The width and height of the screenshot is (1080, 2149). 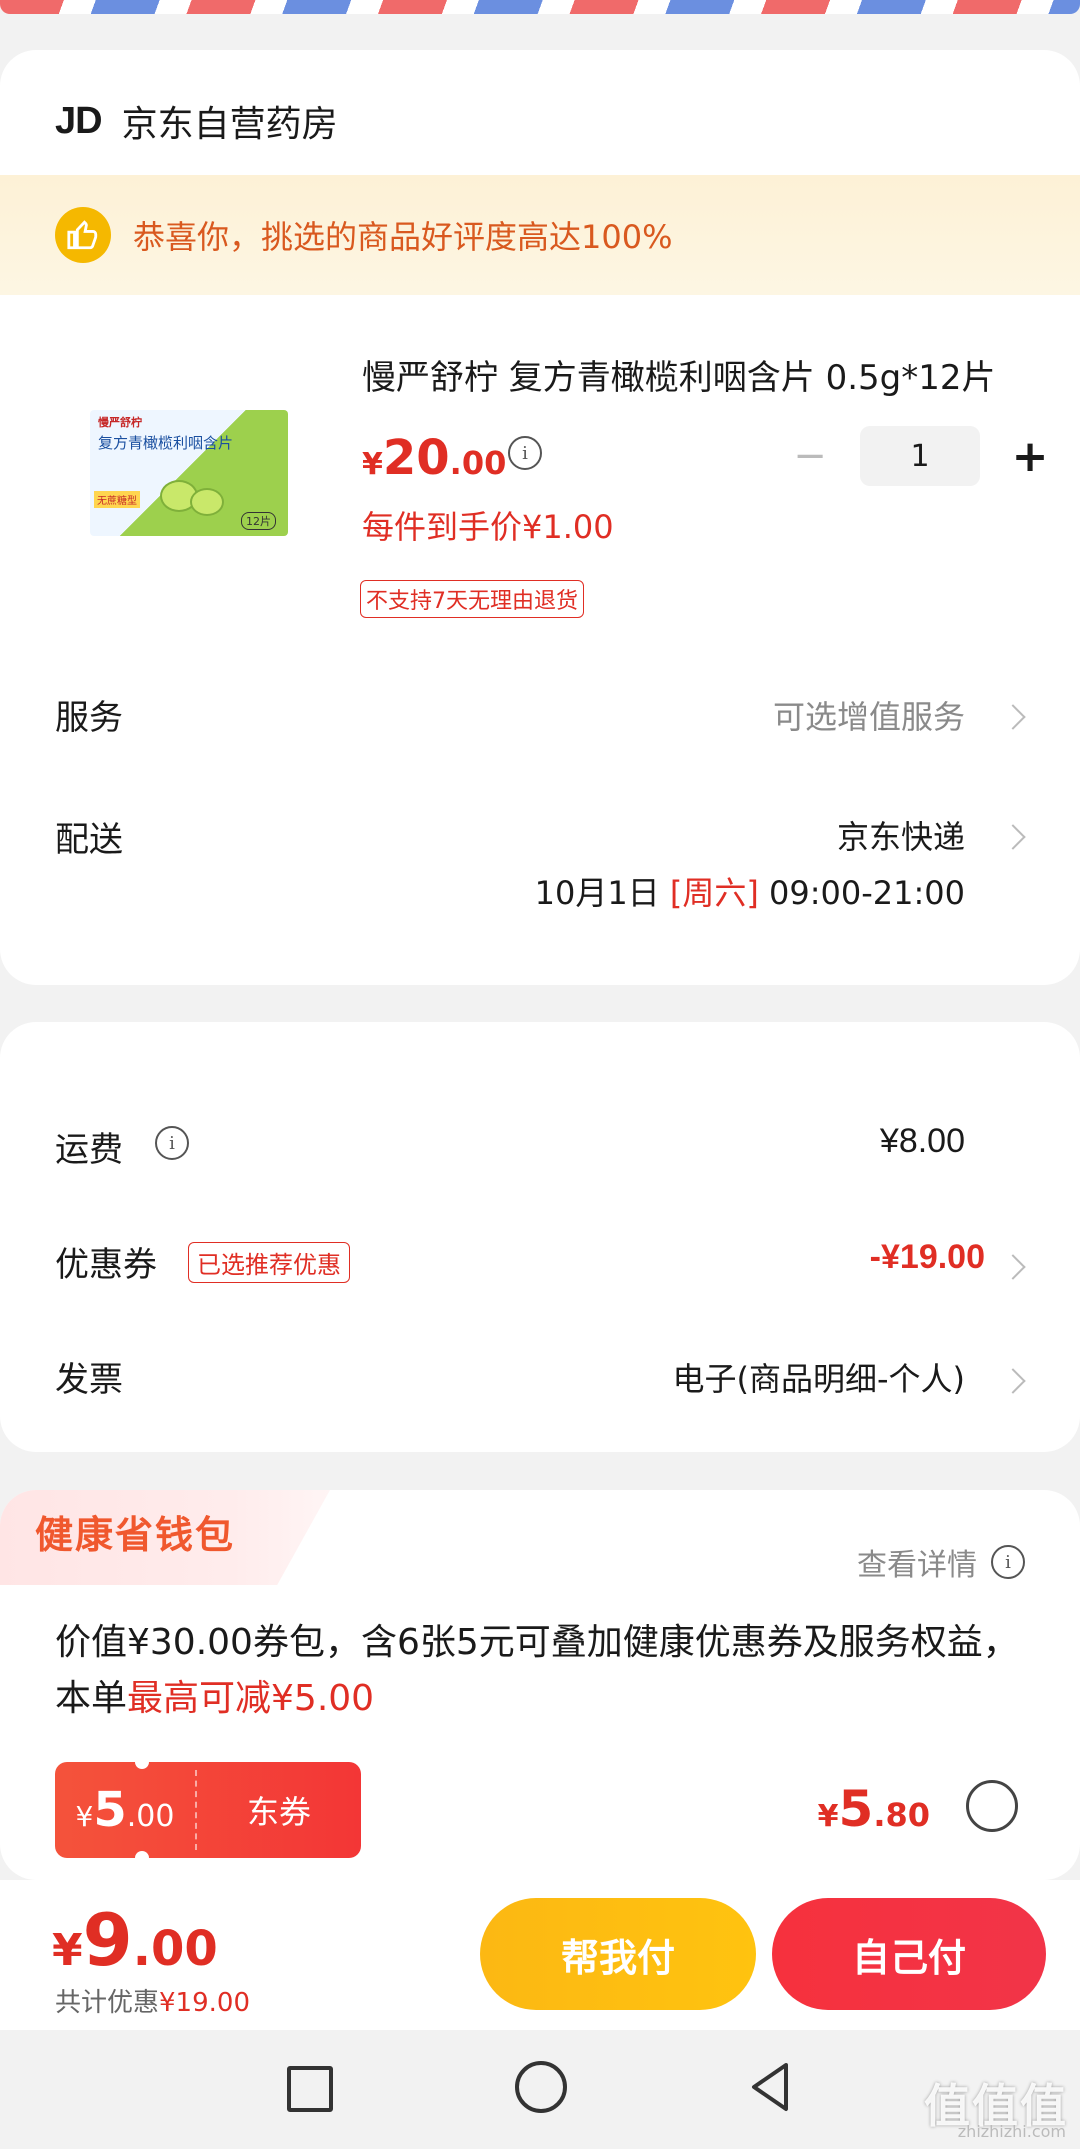 I want to click on ticket-integer: 5, so click(x=110, y=1810).